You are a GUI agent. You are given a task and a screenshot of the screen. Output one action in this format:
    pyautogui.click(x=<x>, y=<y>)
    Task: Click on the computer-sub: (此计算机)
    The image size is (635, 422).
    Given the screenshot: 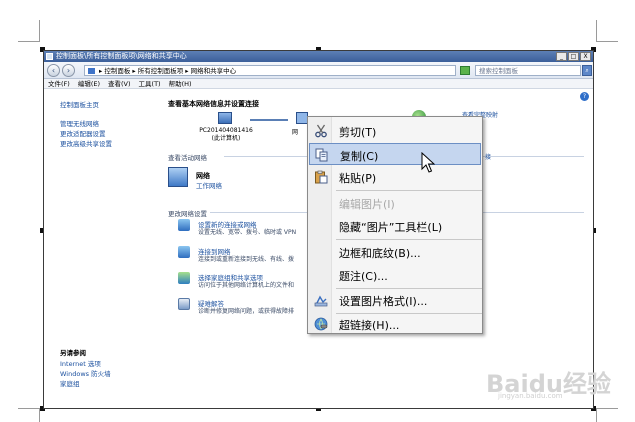 What is the action you would take?
    pyautogui.click(x=226, y=138)
    